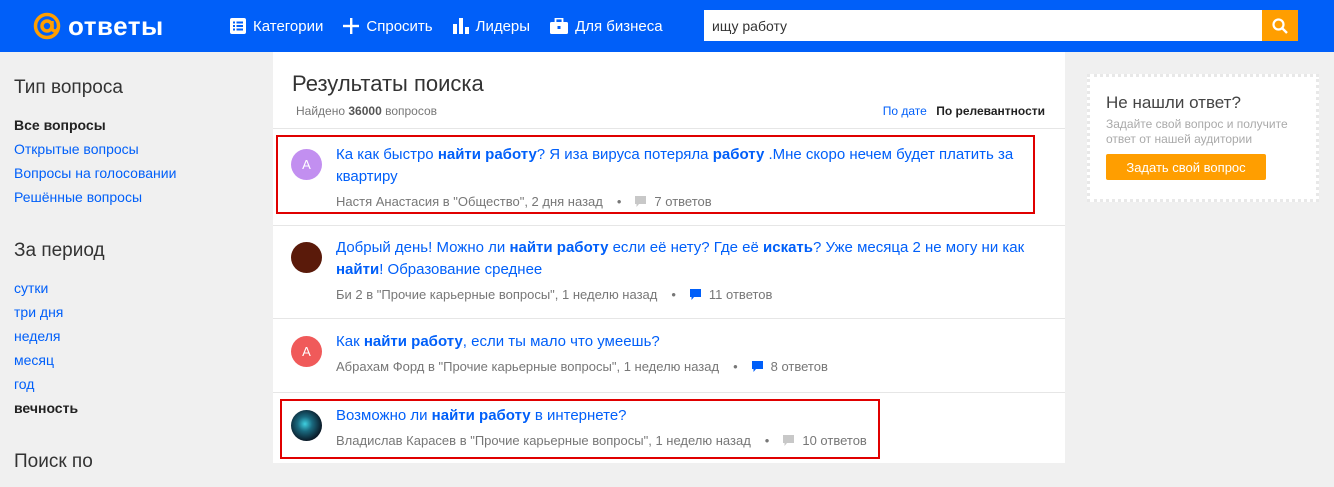 This screenshot has width=1334, height=487. I want to click on sort-controls: По дате По релевантности, so click(964, 111).